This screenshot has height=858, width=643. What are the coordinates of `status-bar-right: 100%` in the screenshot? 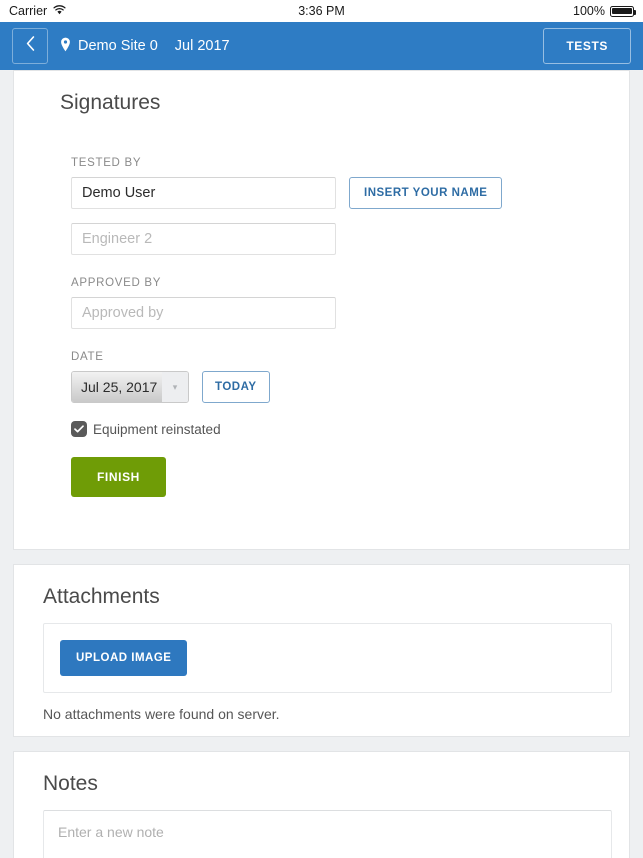 It's located at (605, 11).